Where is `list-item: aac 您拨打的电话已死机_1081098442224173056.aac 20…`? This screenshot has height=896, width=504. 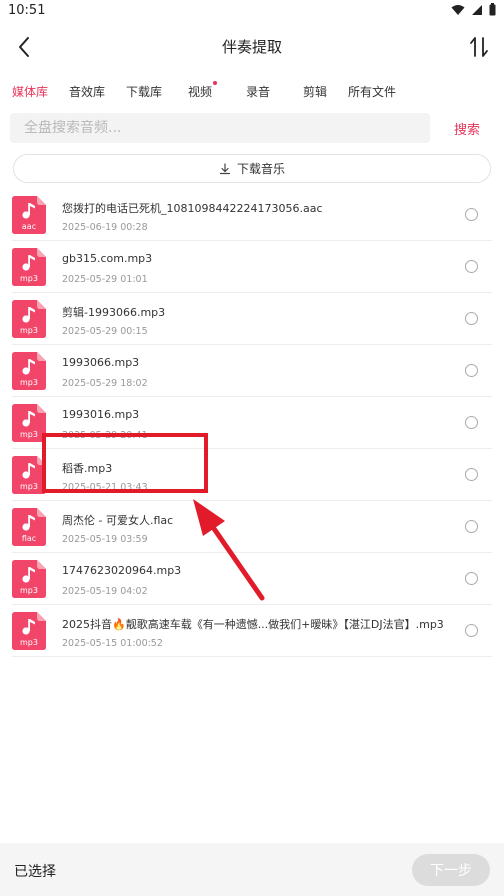
list-item: aac 您拨打的电话已死机_1081098442224173056.aac 20… is located at coordinates (252, 215).